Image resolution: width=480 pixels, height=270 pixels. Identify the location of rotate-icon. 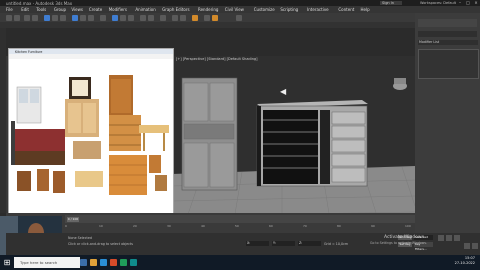
(83, 17).